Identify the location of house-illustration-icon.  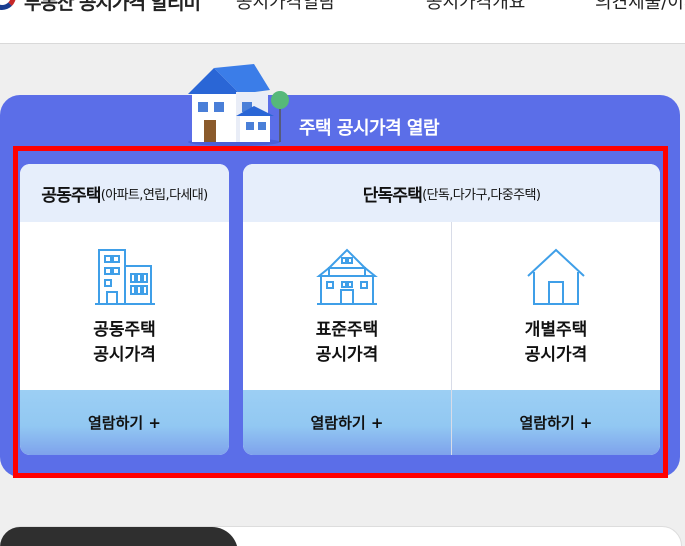
(238, 105).